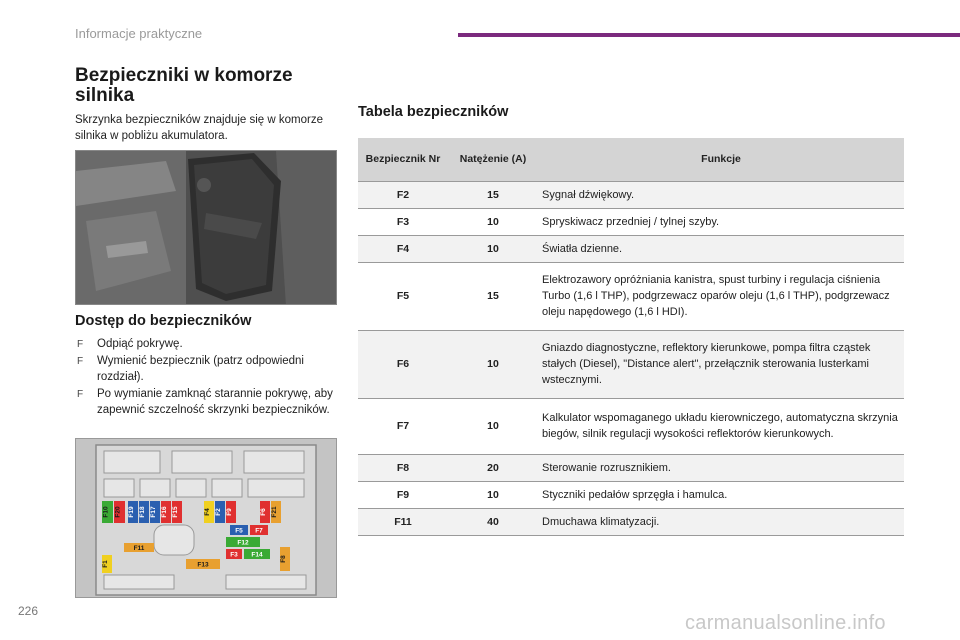  Describe the element at coordinates (139, 33) in the screenshot. I see `section-header: Informacje praktyczne` at that location.